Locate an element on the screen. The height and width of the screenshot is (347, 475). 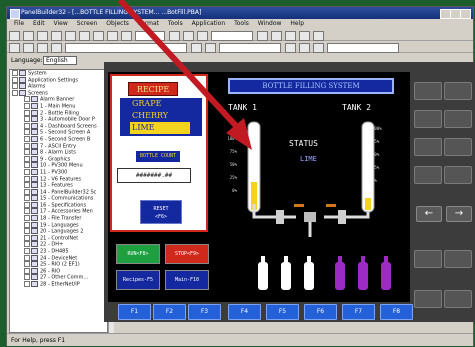
tree-item: Alarm Banner is located at coordinates (58, 99).